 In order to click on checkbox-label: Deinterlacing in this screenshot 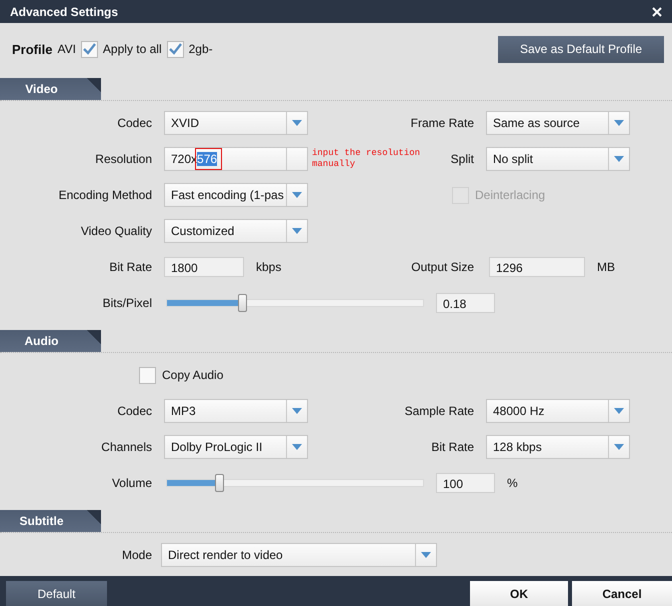, I will do `click(510, 195)`.